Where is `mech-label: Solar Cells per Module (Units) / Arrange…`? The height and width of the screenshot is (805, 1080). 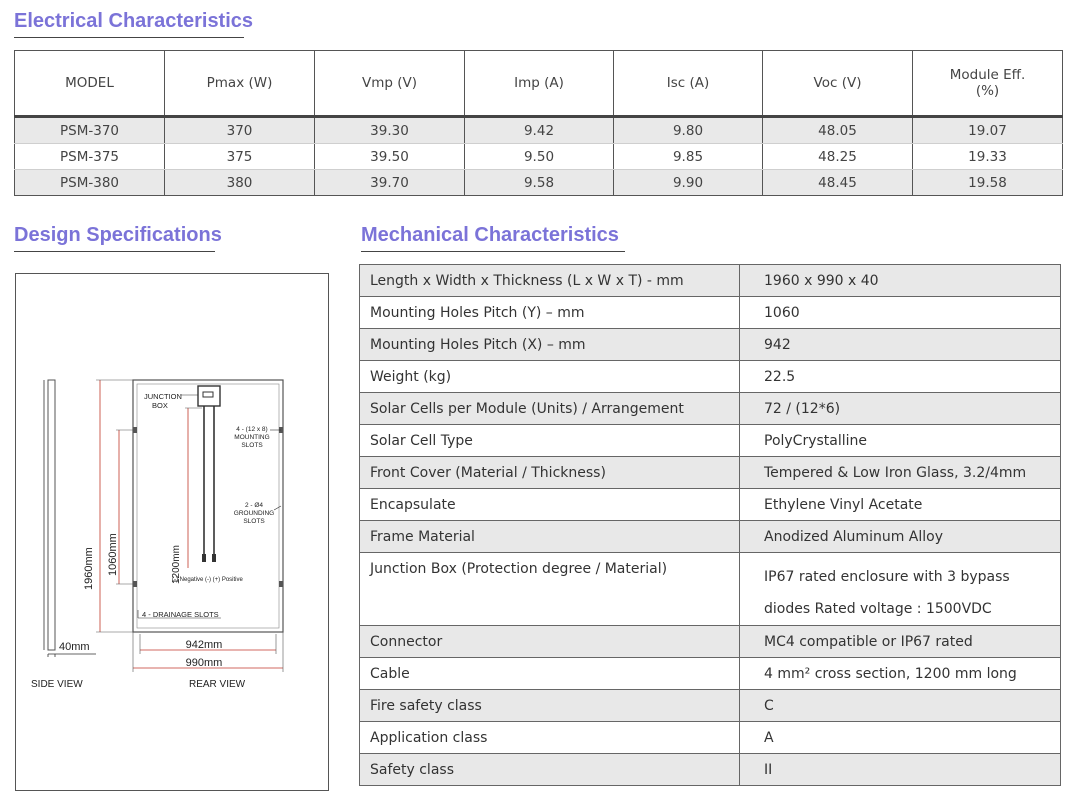
mech-label: Solar Cells per Module (Units) / Arrange… is located at coordinates (549, 408).